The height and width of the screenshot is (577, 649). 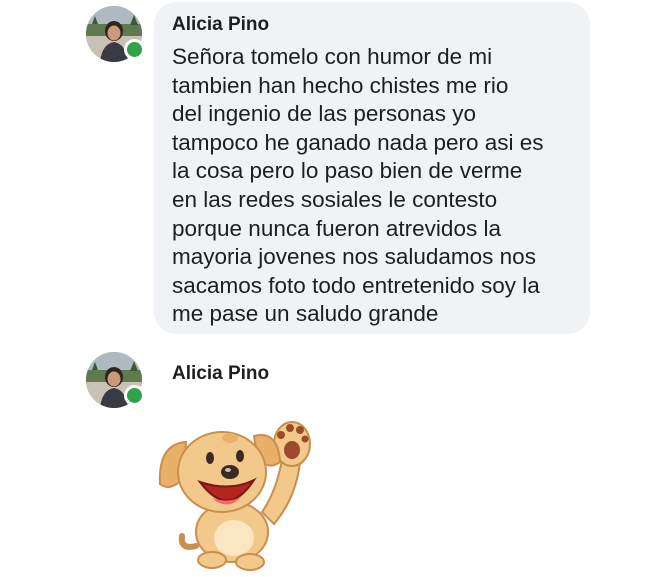 I want to click on waving-puppy-sticker, so click(x=235, y=486).